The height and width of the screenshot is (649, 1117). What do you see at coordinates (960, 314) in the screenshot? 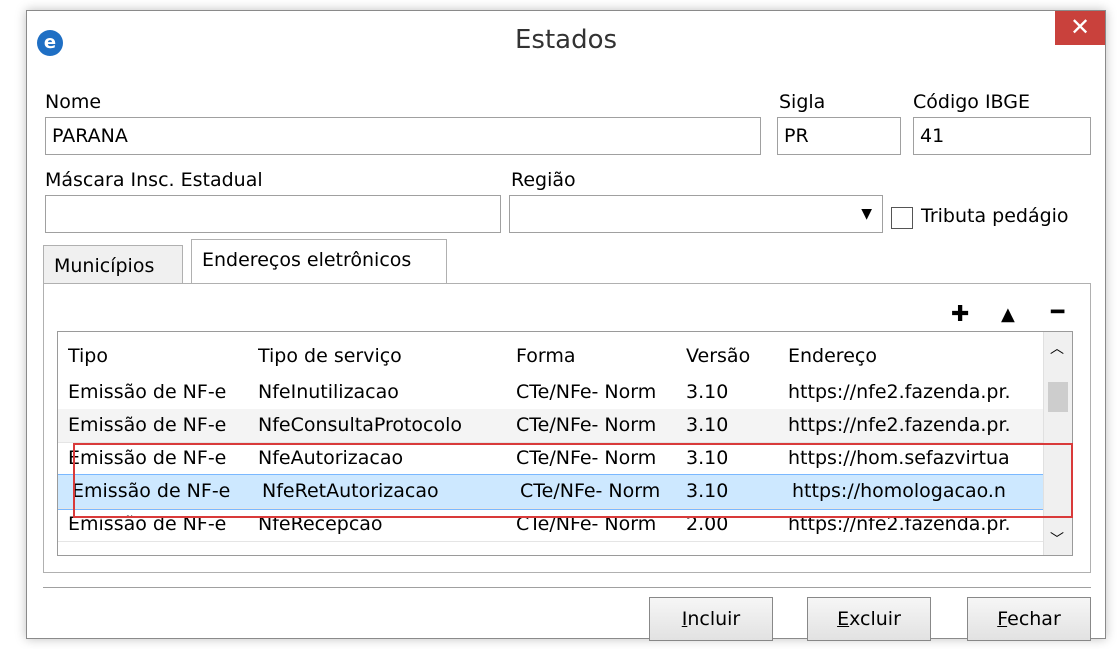
I see `add-icon: ✚` at bounding box center [960, 314].